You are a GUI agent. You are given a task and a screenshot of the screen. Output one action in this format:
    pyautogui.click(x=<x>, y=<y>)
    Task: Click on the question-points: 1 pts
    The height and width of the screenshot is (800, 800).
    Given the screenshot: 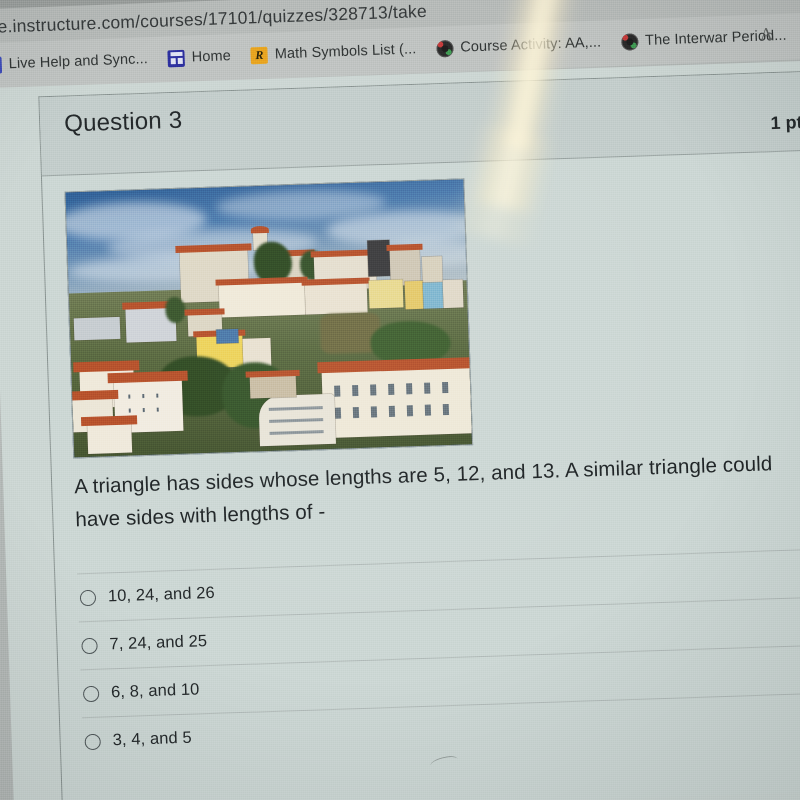 What is the action you would take?
    pyautogui.click(x=785, y=122)
    